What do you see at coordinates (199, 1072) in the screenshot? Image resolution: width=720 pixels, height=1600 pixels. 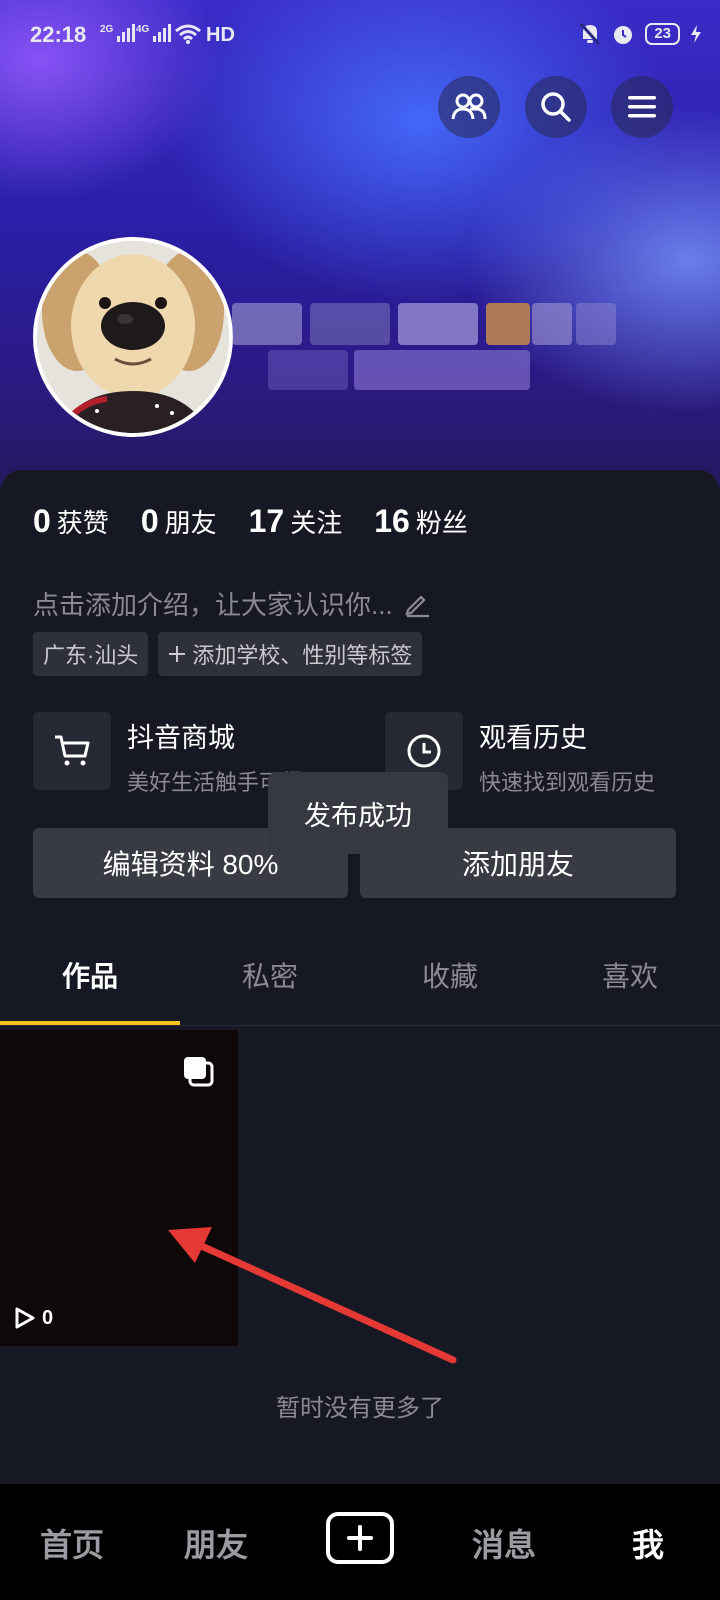 I see `multi-image-icon` at bounding box center [199, 1072].